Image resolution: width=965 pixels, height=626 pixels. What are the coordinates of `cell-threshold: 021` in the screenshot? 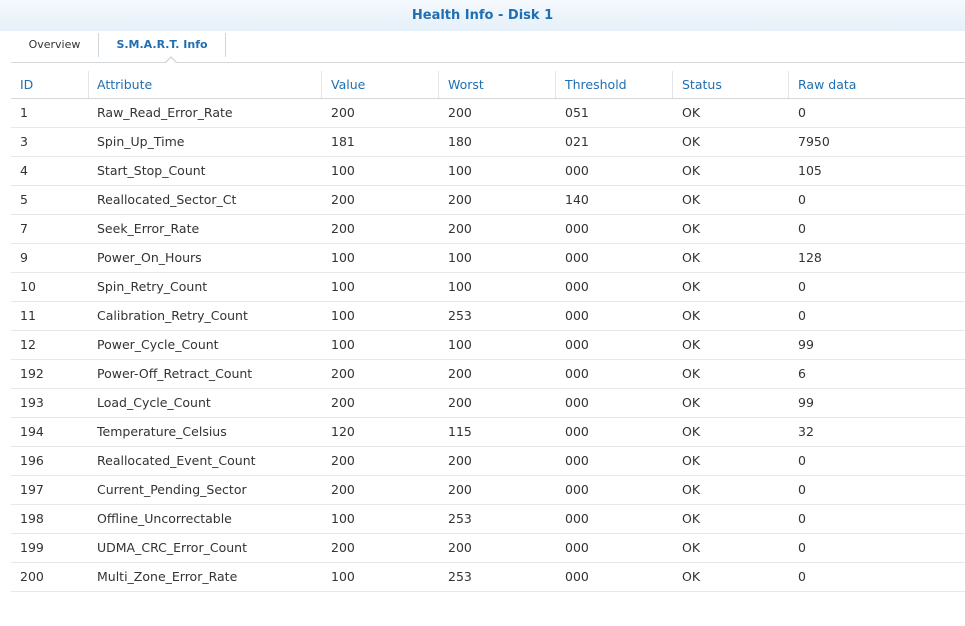 It's located at (577, 141).